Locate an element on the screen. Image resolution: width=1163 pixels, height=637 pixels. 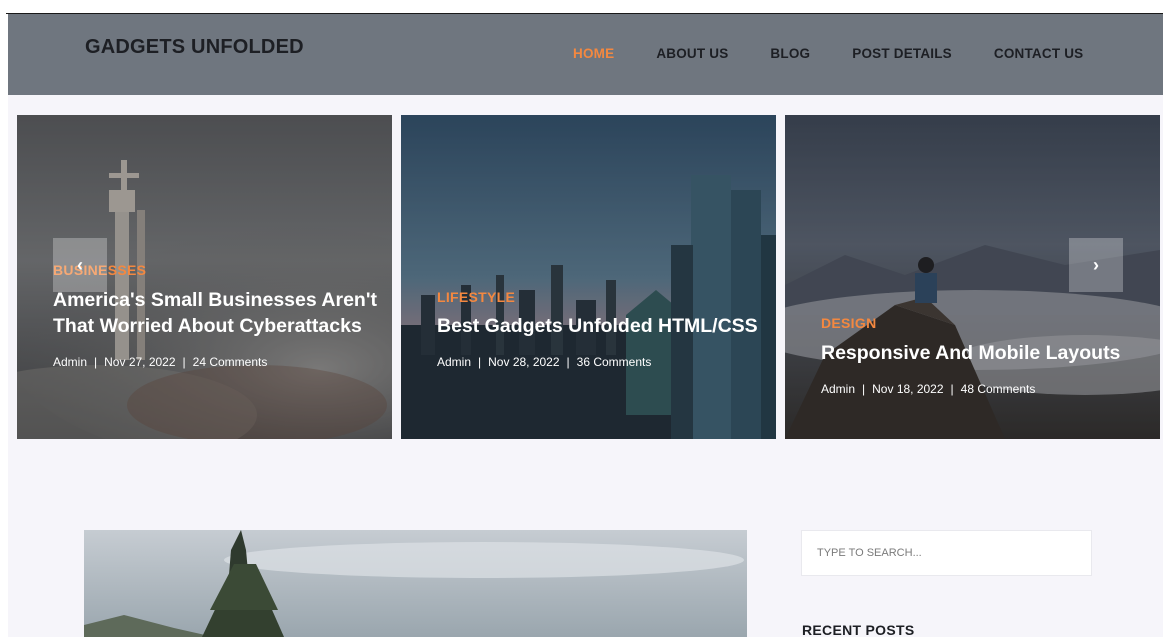
slide-date: Nov 27, 2022 is located at coordinates (140, 362).